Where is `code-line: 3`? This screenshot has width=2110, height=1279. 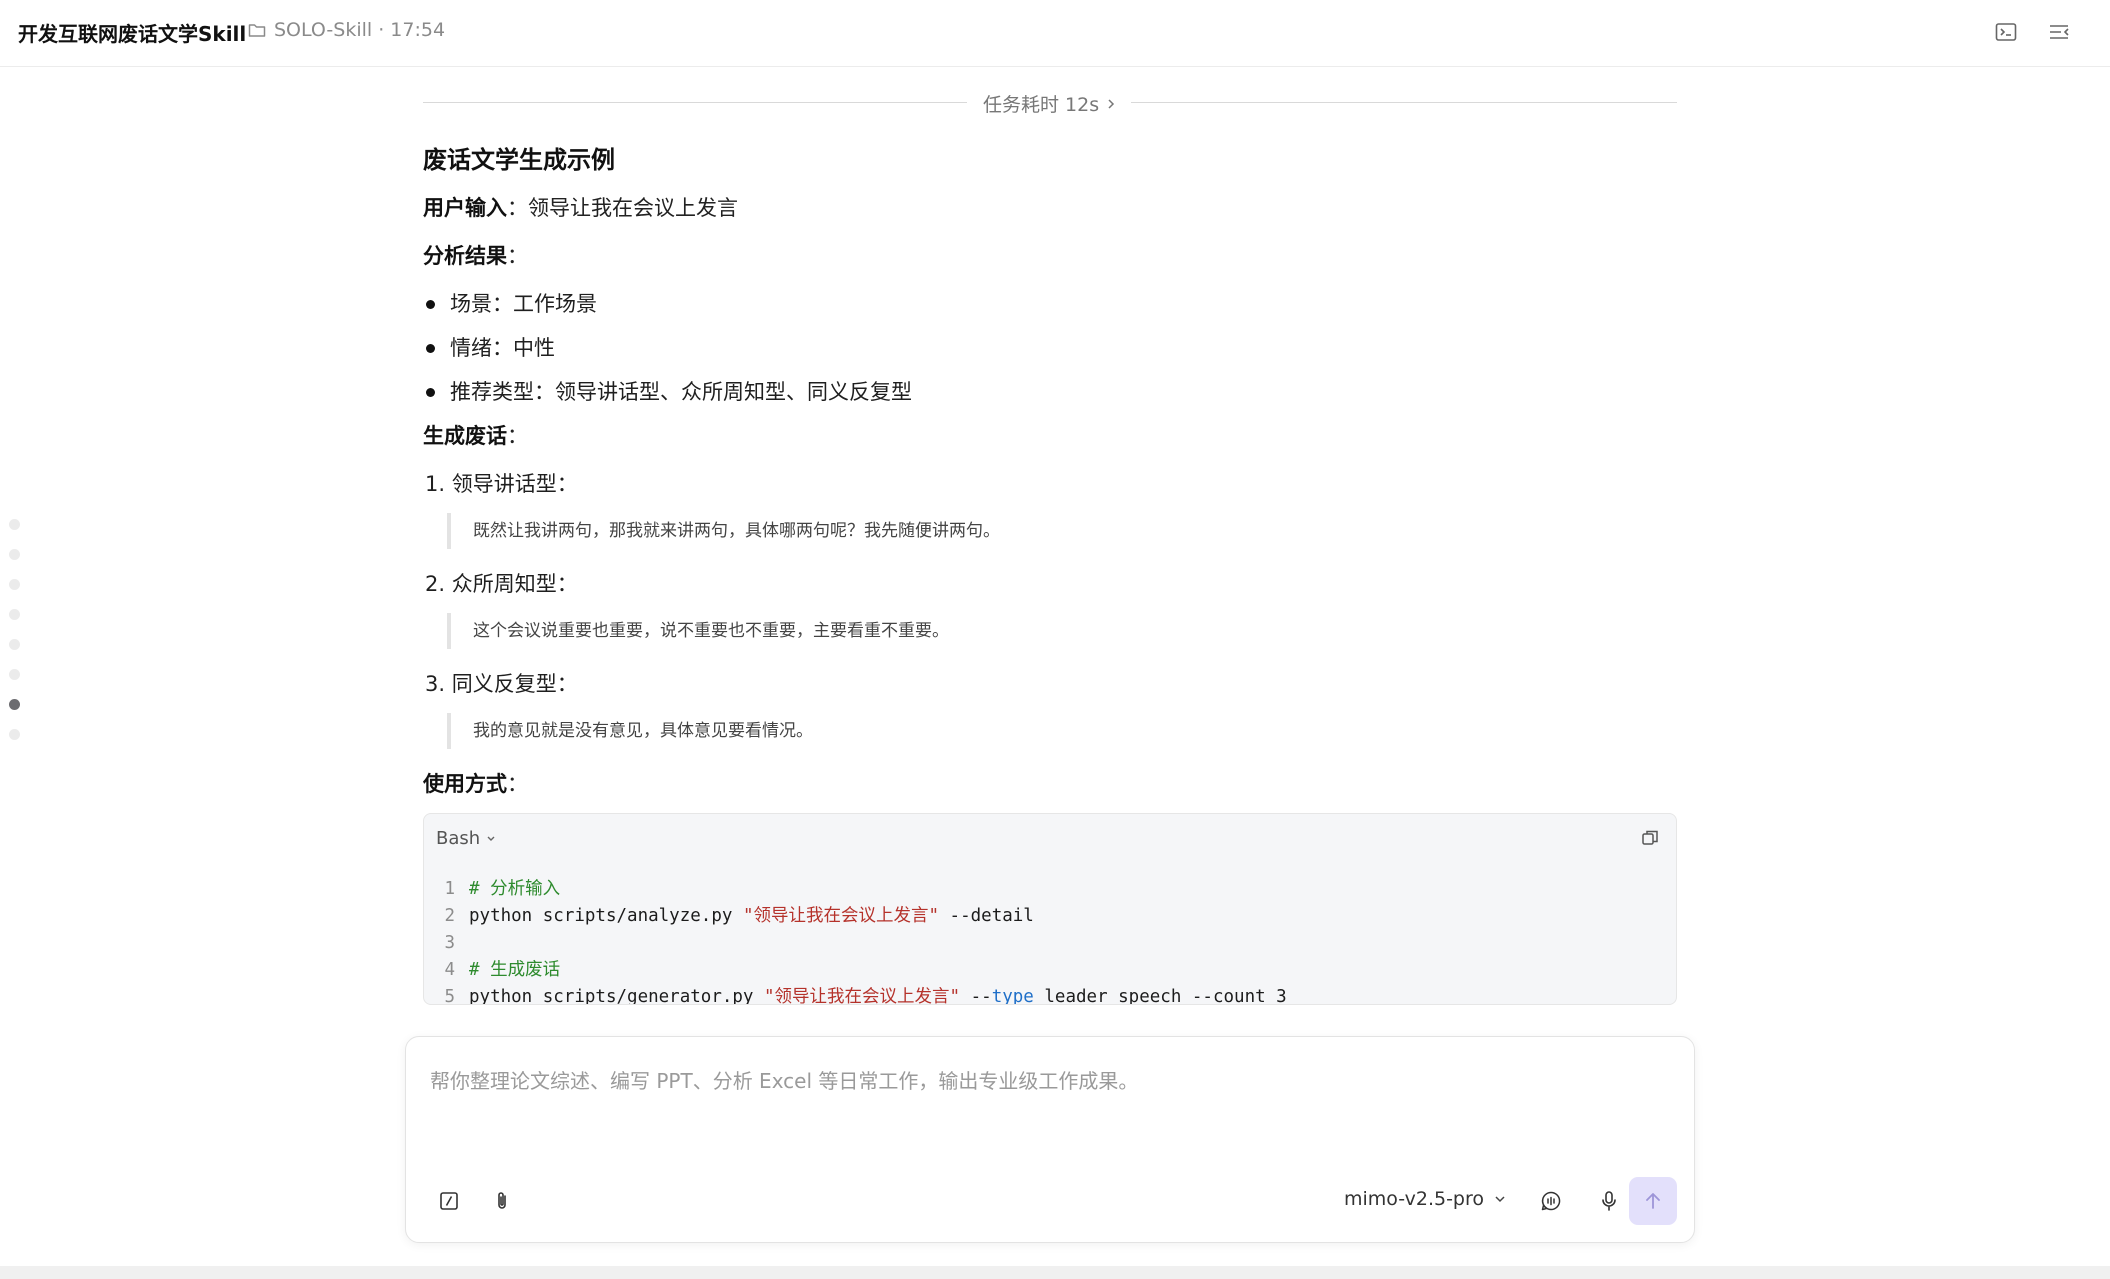
code-line: 3 is located at coordinates (449, 943).